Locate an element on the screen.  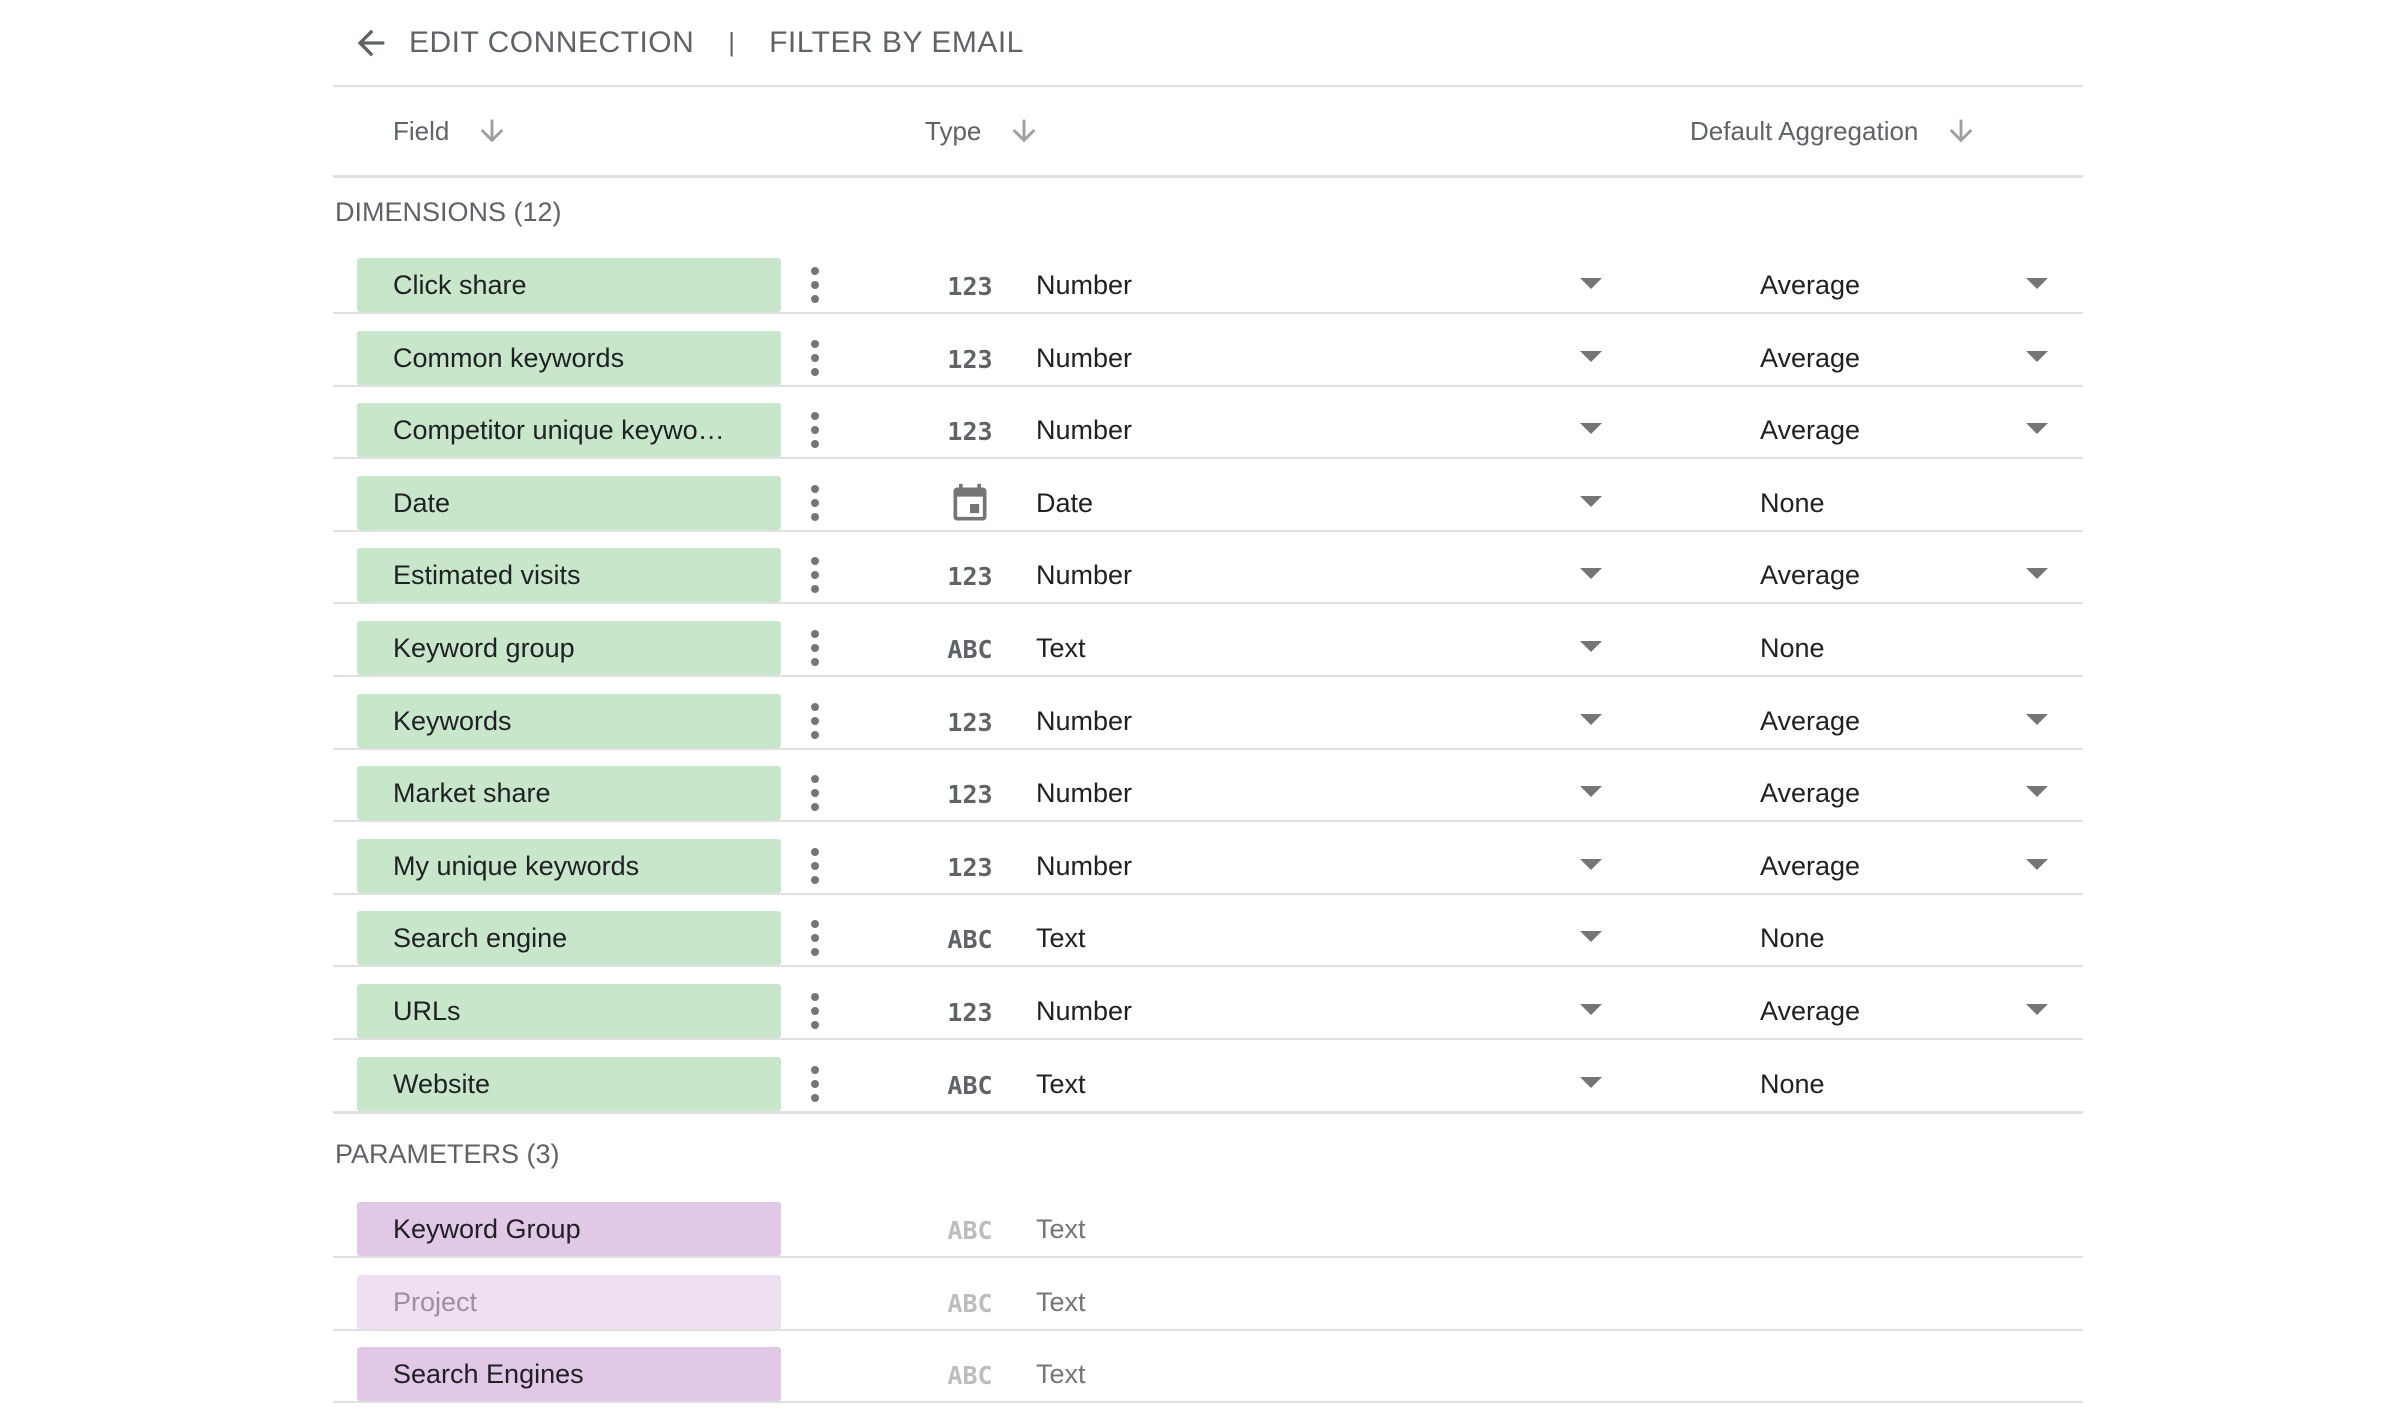
dimension-row: Keyword group ABC Text None is located at coordinates (1208, 640).